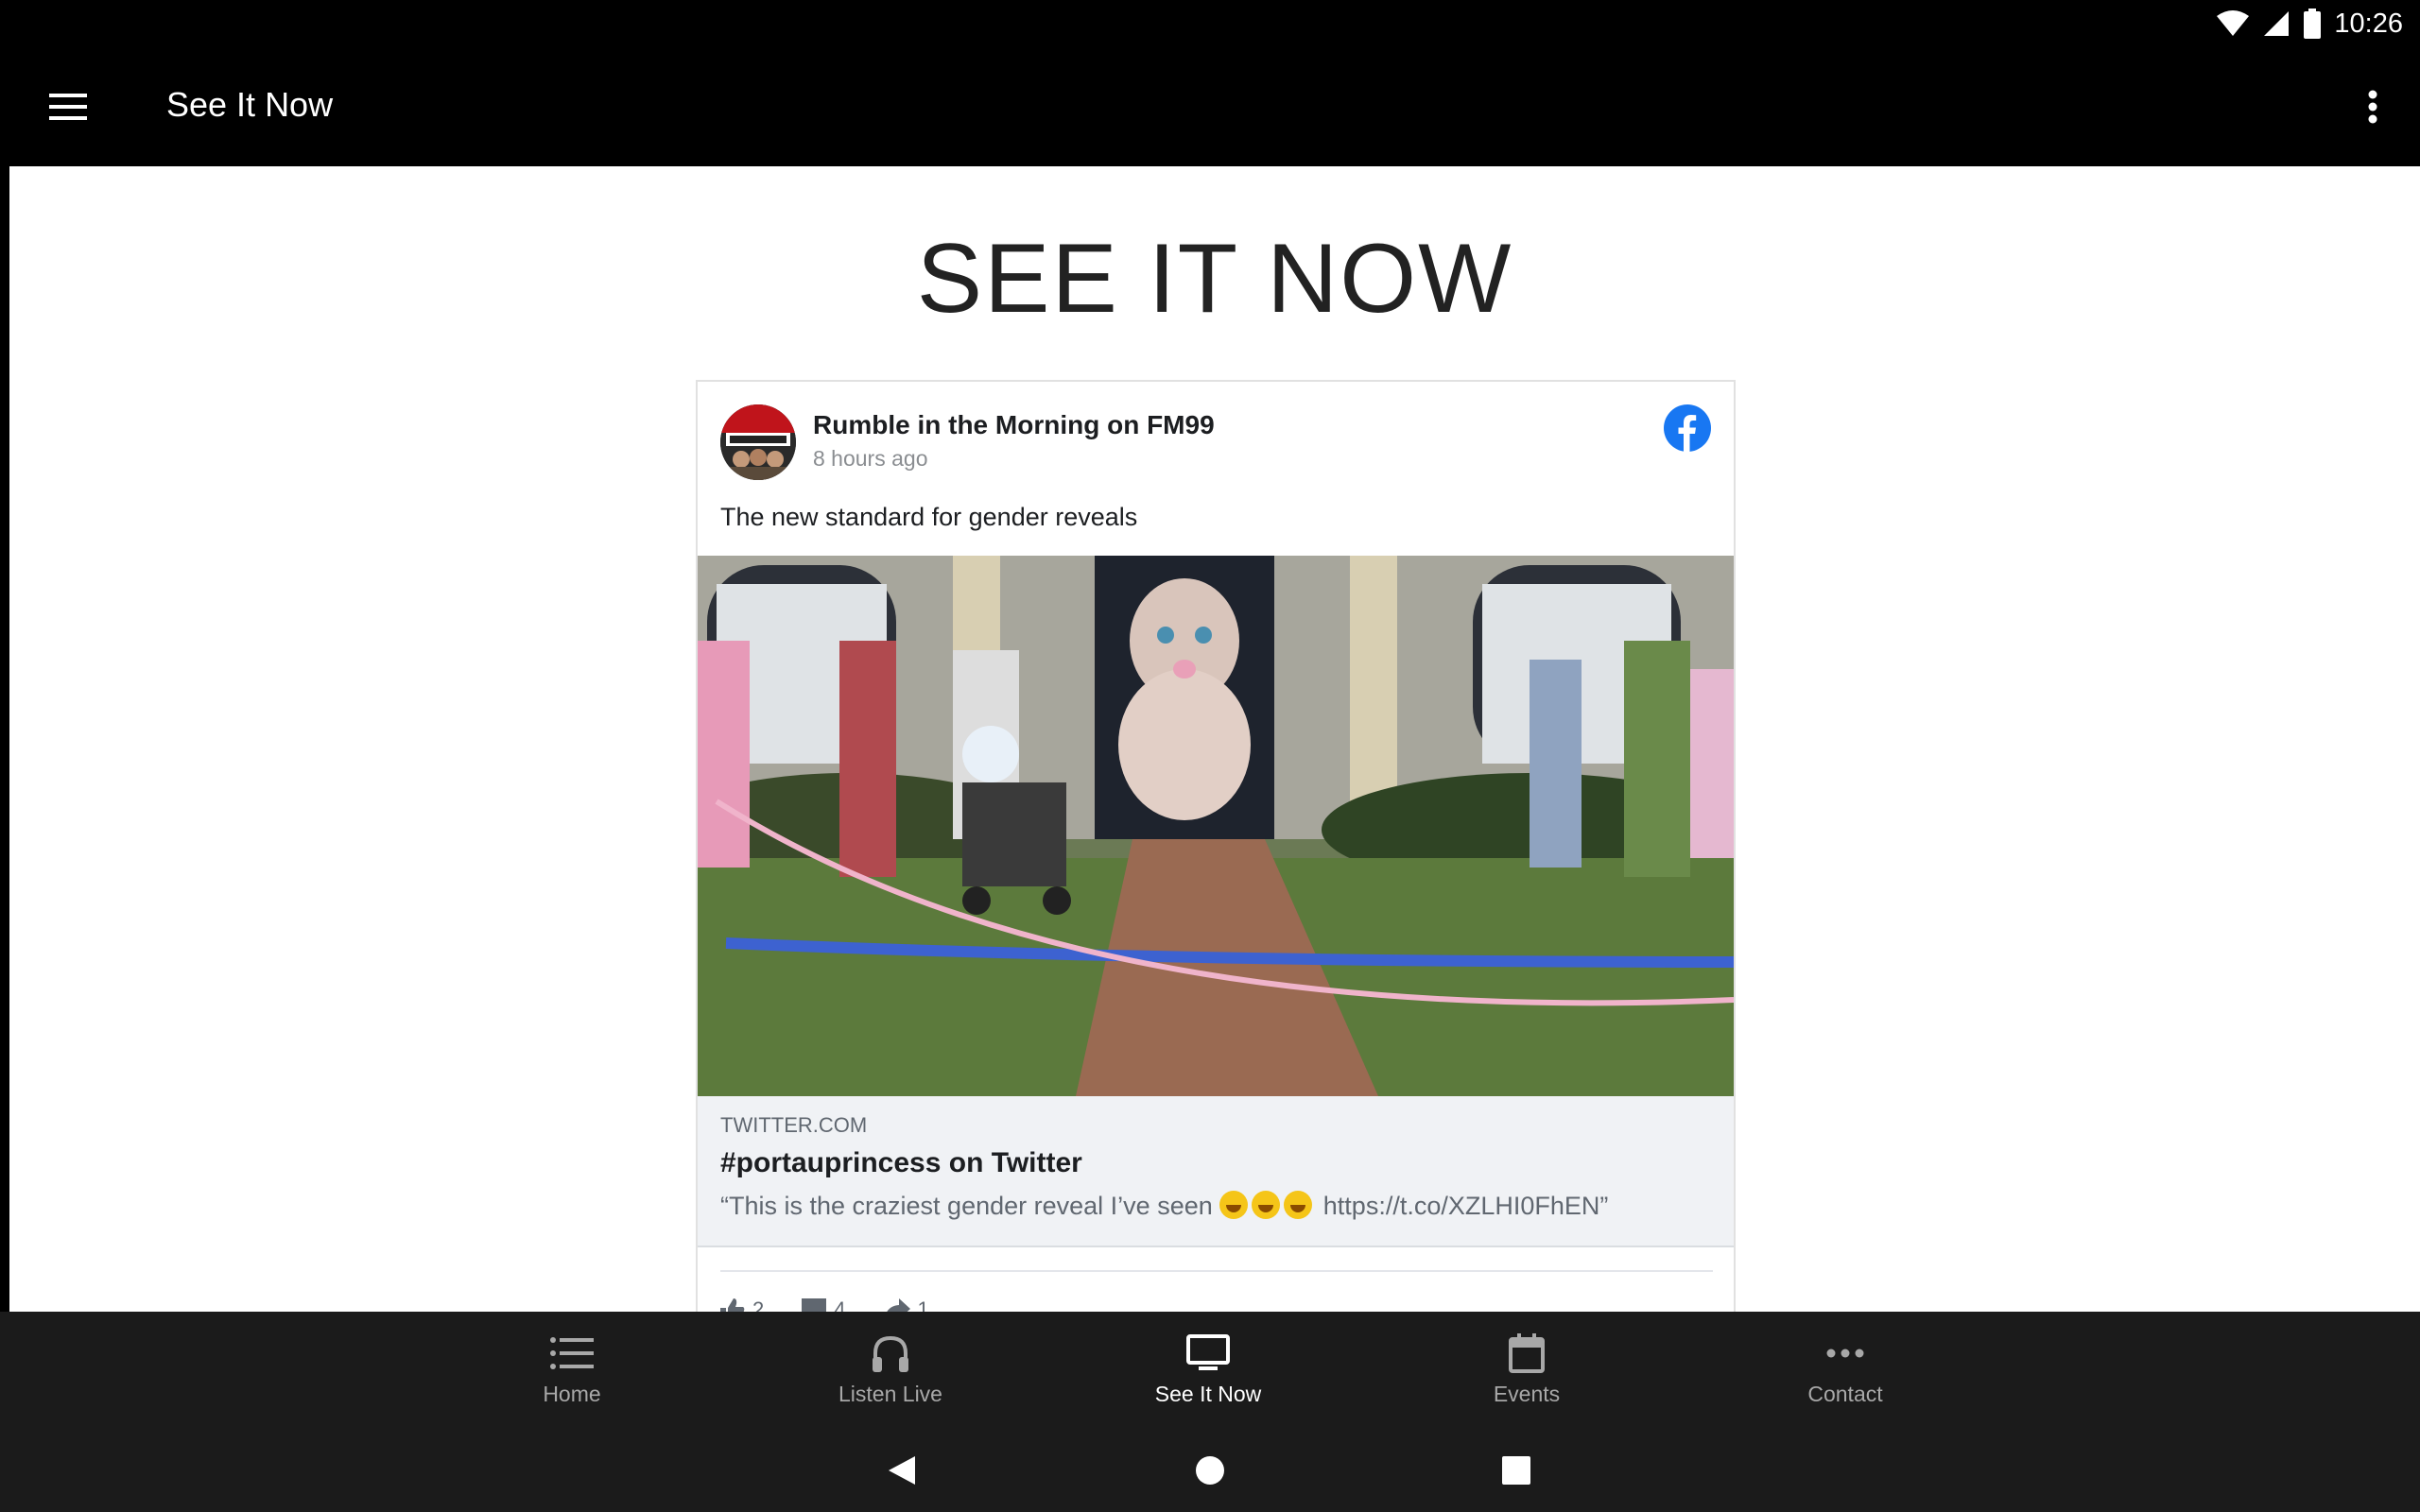 The image size is (2420, 1512). I want to click on link-title: #portauprincess on Twitter, so click(901, 1163).